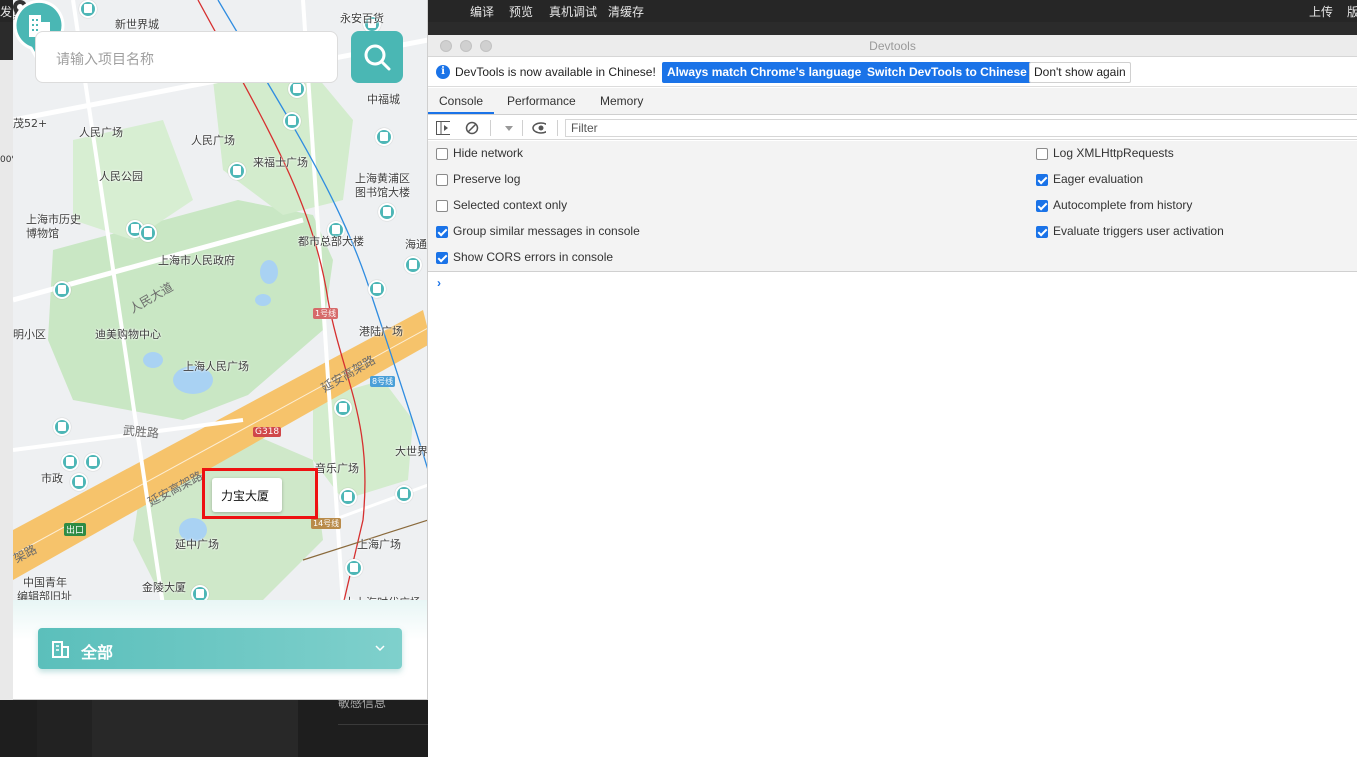 This screenshot has width=1357, height=757. I want to click on map-label: 新世界城, so click(137, 24).